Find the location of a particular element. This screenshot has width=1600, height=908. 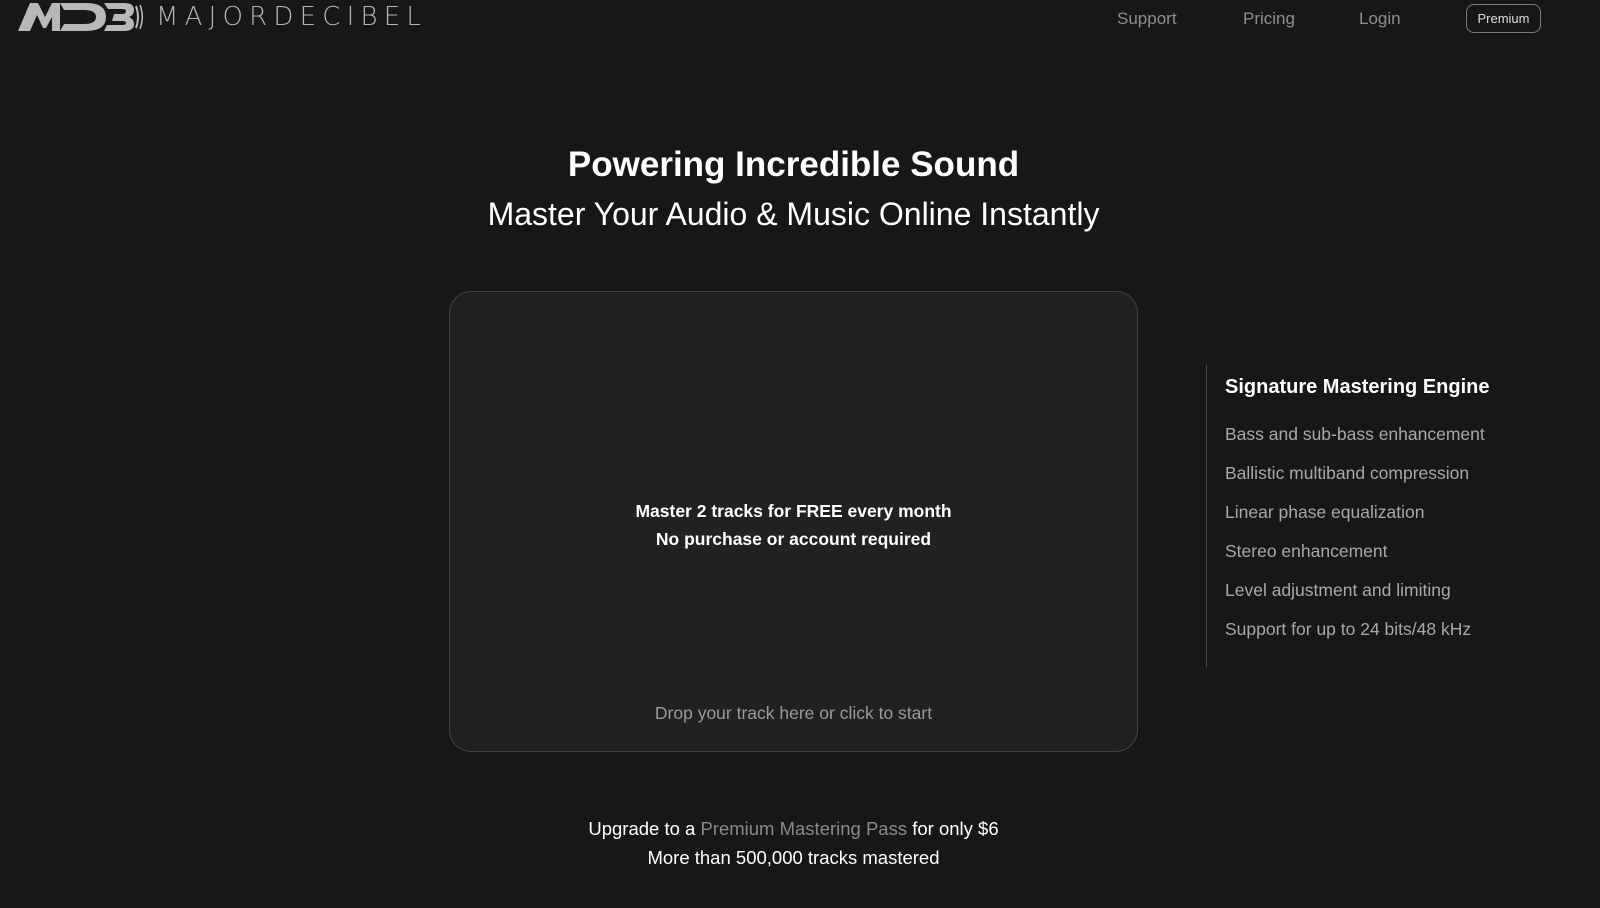

feature-item: Support for up to 24 bits/48 kHz is located at coordinates (1348, 629).